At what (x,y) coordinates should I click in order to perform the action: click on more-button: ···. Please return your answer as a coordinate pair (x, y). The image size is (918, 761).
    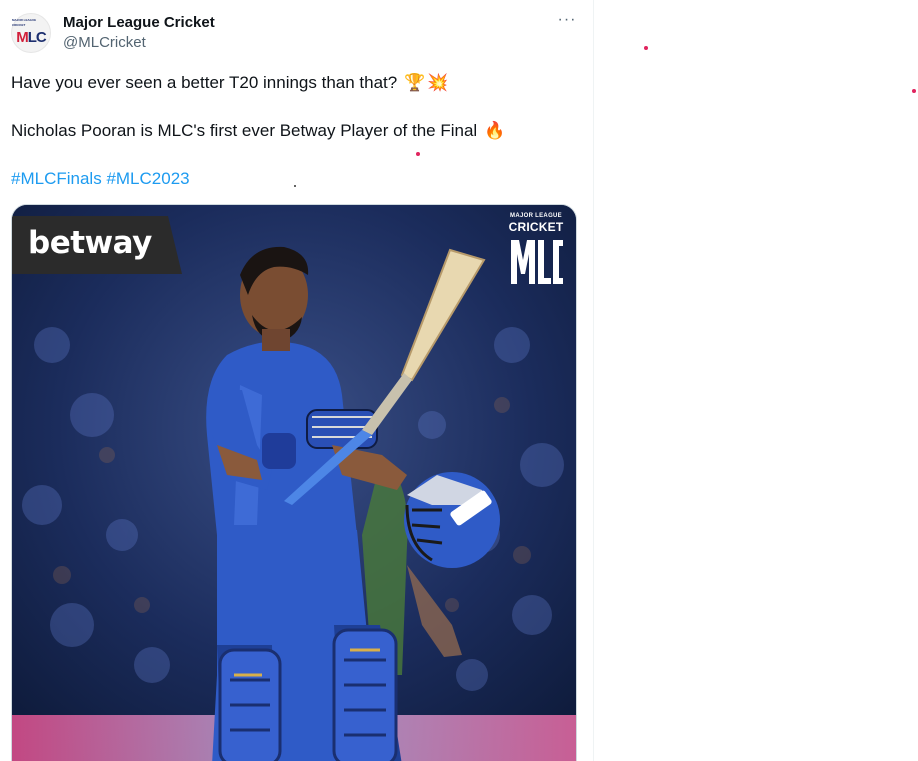
    Looking at the image, I should click on (567, 23).